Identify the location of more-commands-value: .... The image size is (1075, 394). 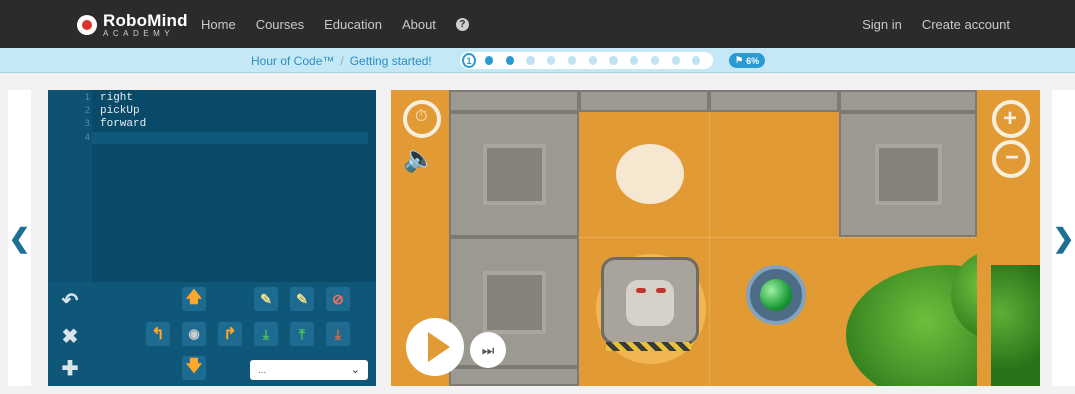
(262, 370).